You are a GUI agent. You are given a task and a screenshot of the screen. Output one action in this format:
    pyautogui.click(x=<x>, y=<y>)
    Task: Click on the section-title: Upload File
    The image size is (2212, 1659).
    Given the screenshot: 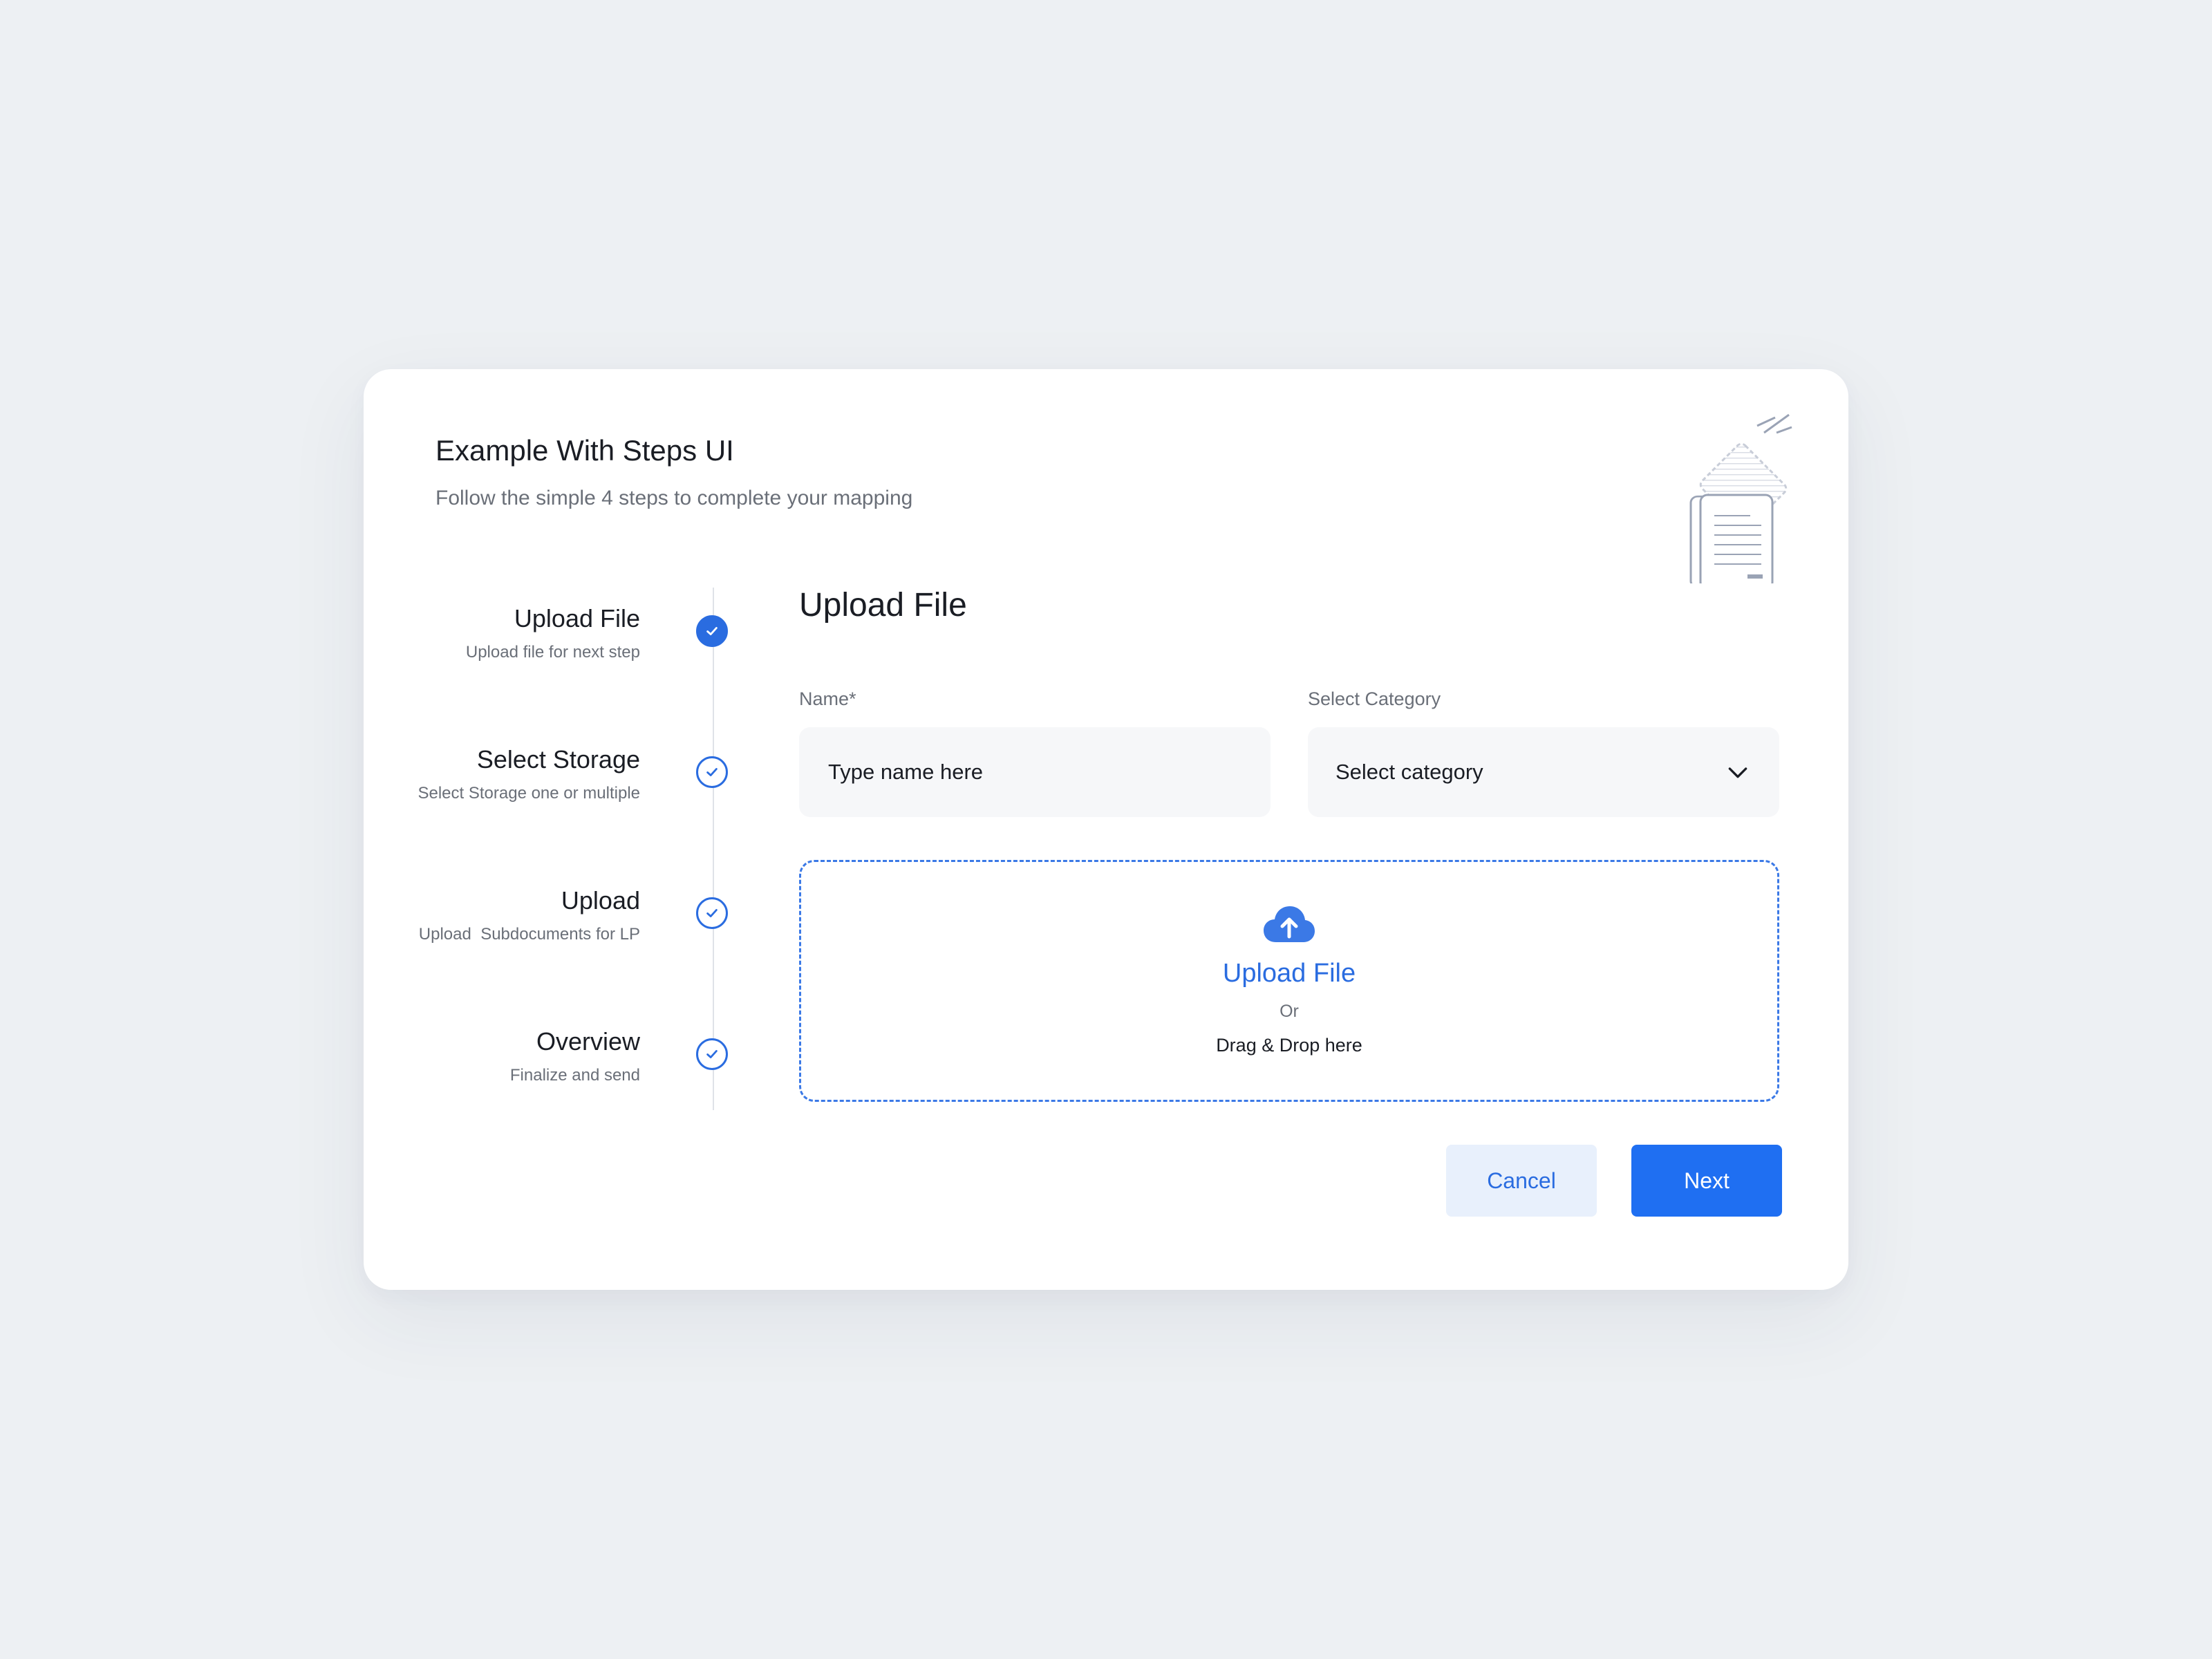 What is the action you would take?
    pyautogui.click(x=883, y=605)
    